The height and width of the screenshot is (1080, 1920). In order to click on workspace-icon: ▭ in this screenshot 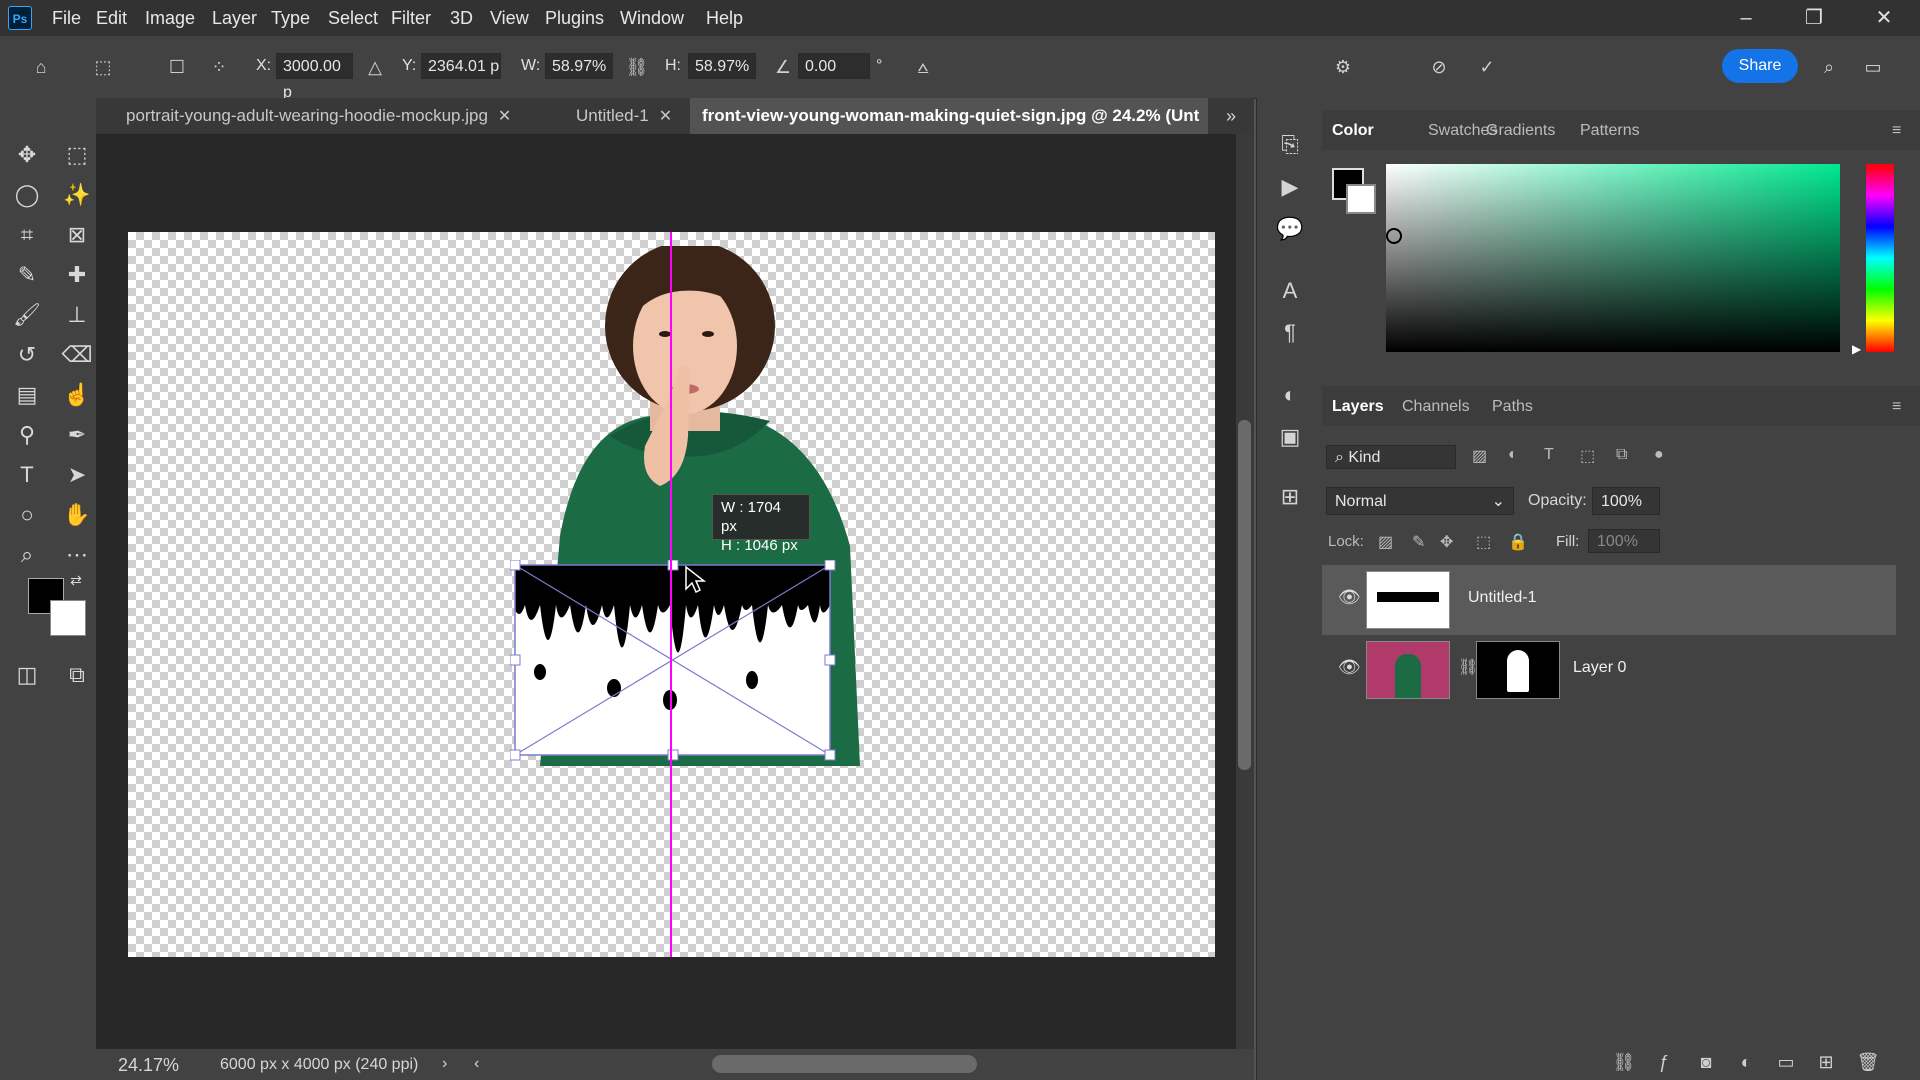, I will do `click(1873, 67)`.